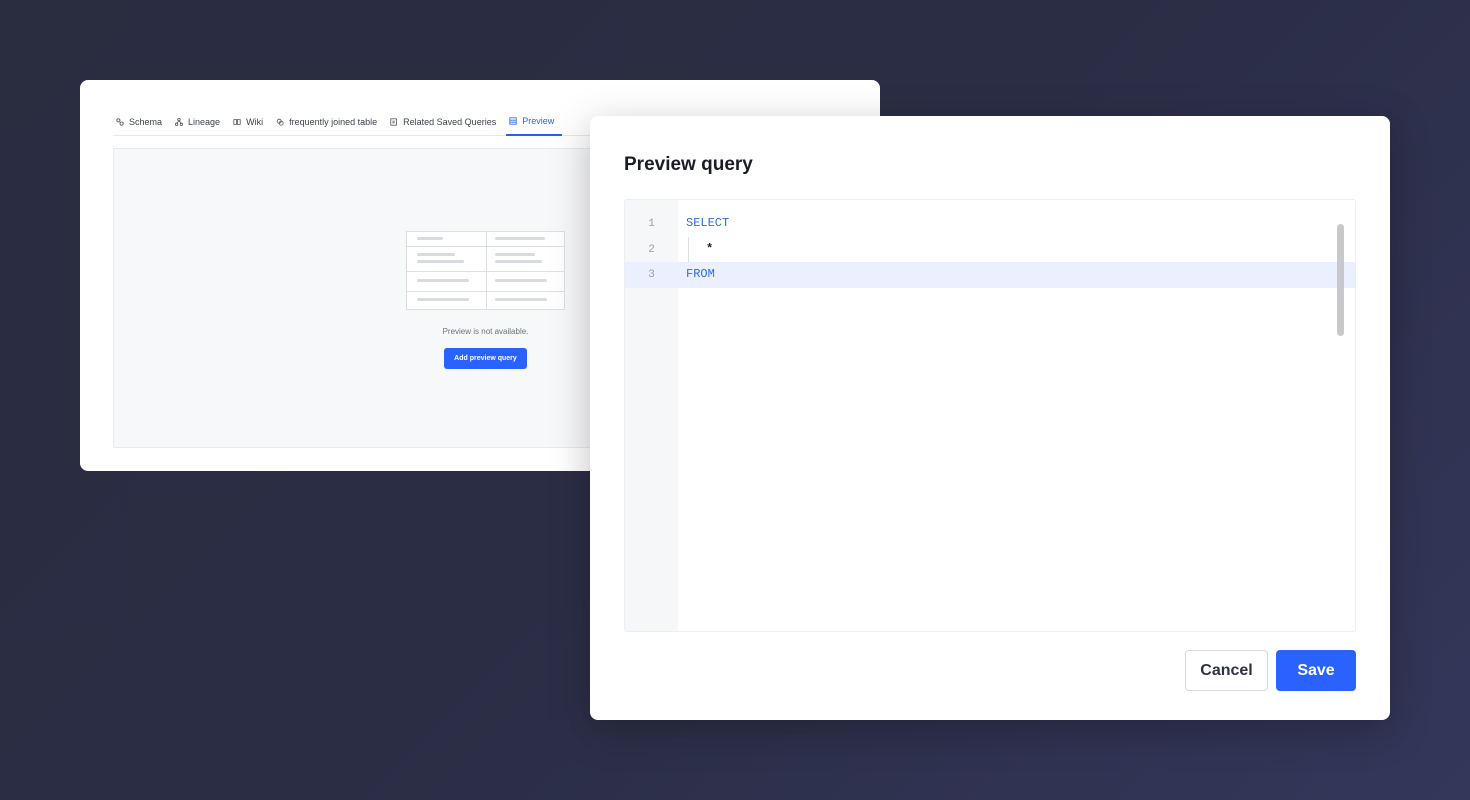  I want to click on join-icon, so click(280, 122).